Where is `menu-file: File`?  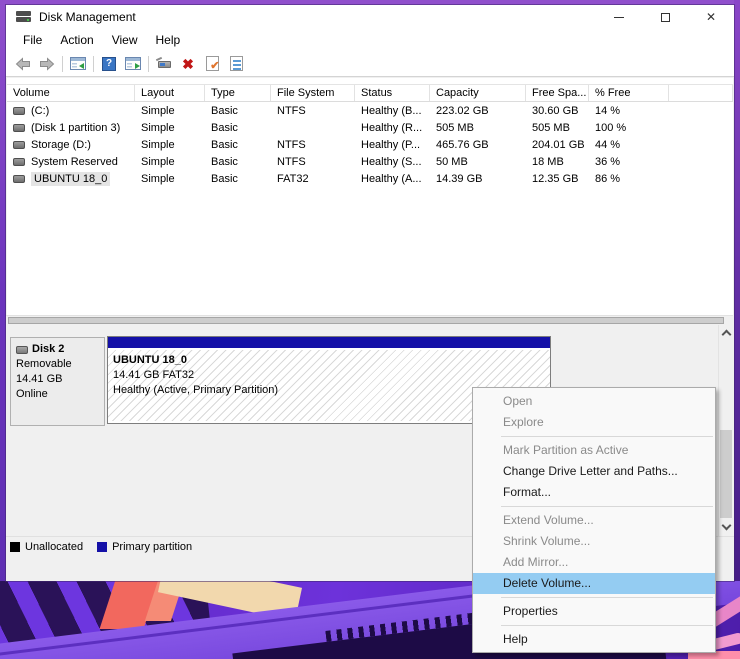 menu-file: File is located at coordinates (32, 40).